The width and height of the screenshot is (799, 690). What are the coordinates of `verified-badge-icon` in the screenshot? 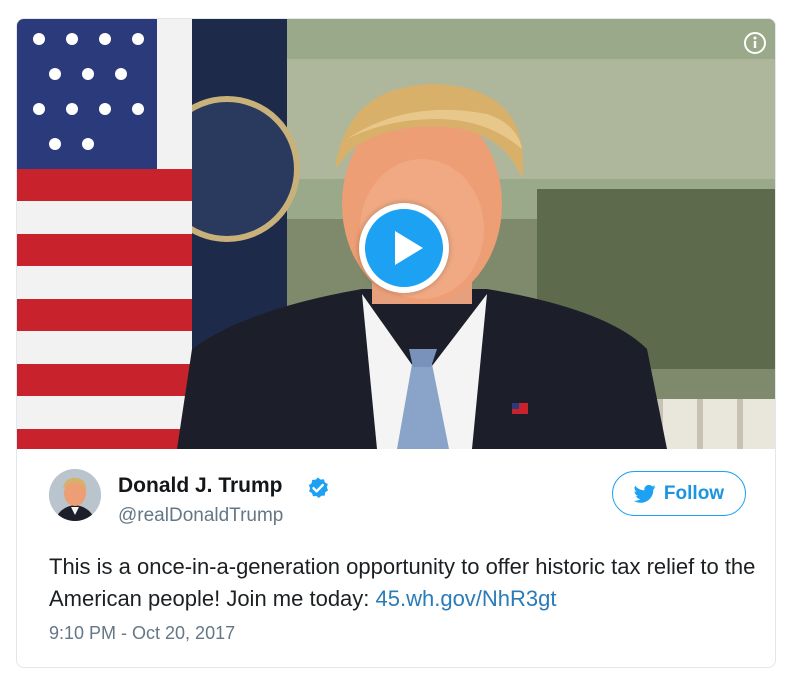 It's located at (318, 487).